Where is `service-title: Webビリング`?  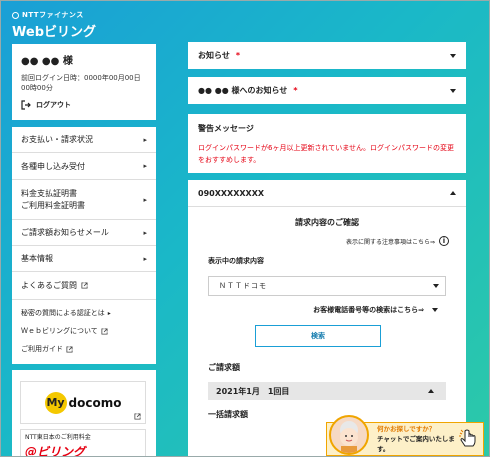
service-title: Webビリング is located at coordinates (54, 32).